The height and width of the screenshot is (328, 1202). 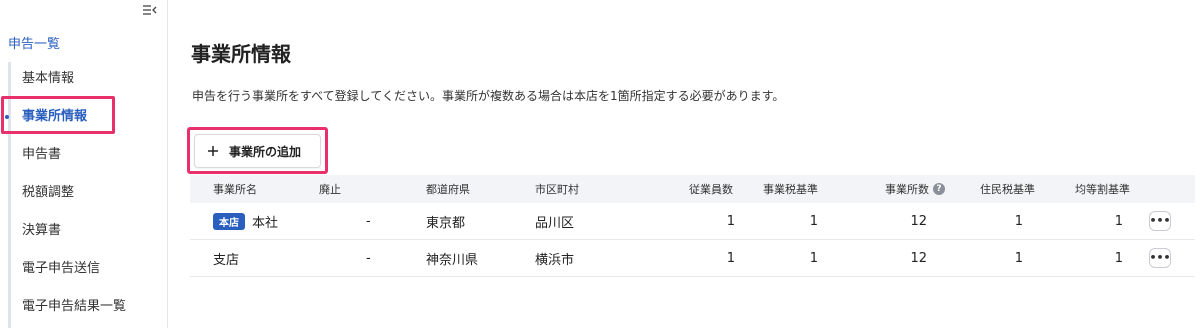 I want to click on sidebar-item-basic-info: 基本情報, so click(x=83, y=81).